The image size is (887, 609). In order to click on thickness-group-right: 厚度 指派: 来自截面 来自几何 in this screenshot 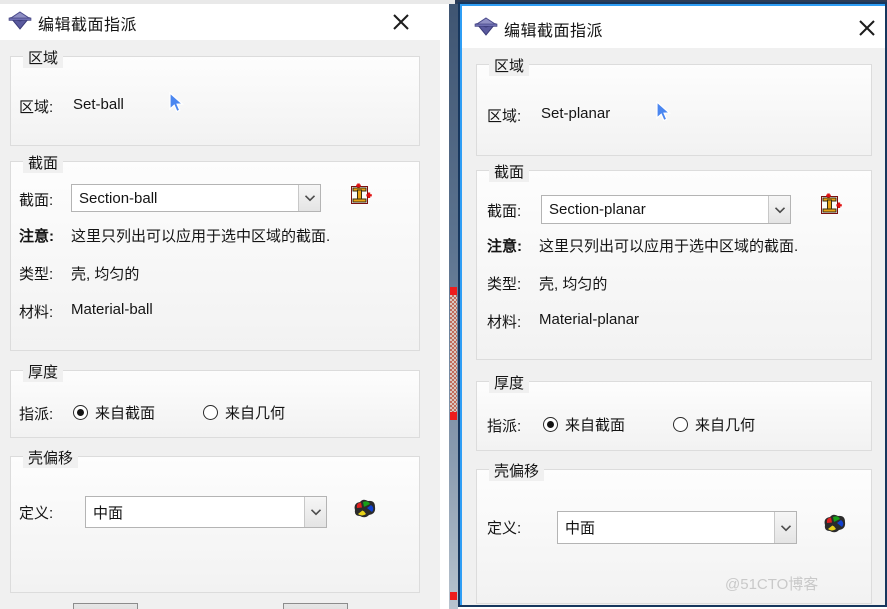, I will do `click(674, 411)`.